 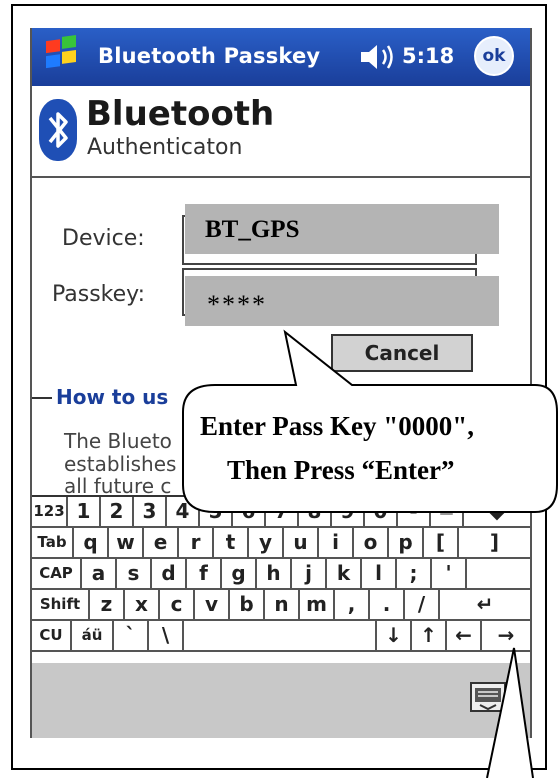 What do you see at coordinates (510, 712) in the screenshot?
I see `enter-key-pointer` at bounding box center [510, 712].